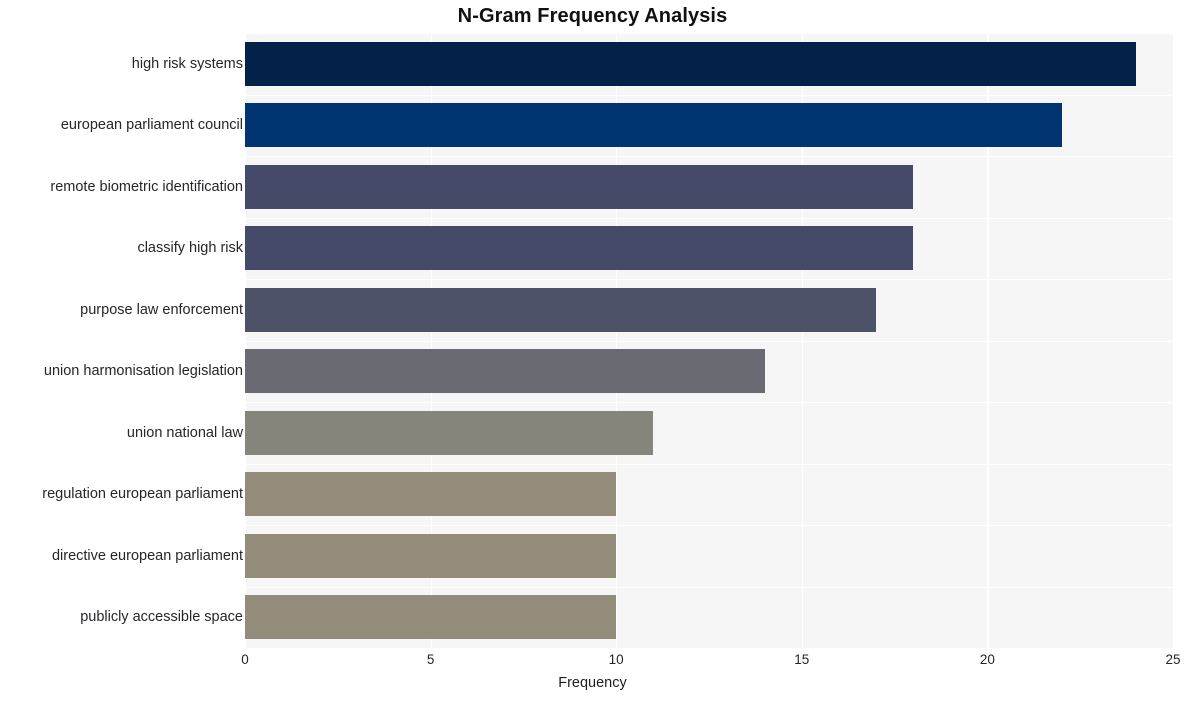 Image resolution: width=1185 pixels, height=701 pixels. Describe the element at coordinates (709, 649) in the screenshot. I see `gridline-horizontal` at that location.